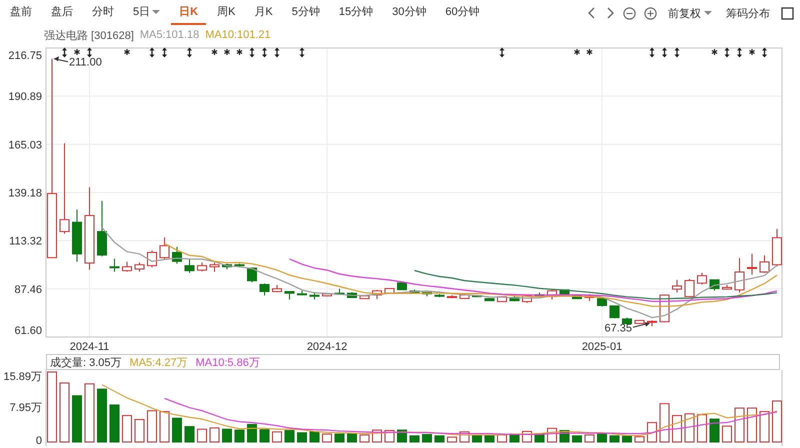 The height and width of the screenshot is (448, 800). Describe the element at coordinates (89, 35) in the screenshot. I see `stock-name: 强达电路 [301628]` at that location.